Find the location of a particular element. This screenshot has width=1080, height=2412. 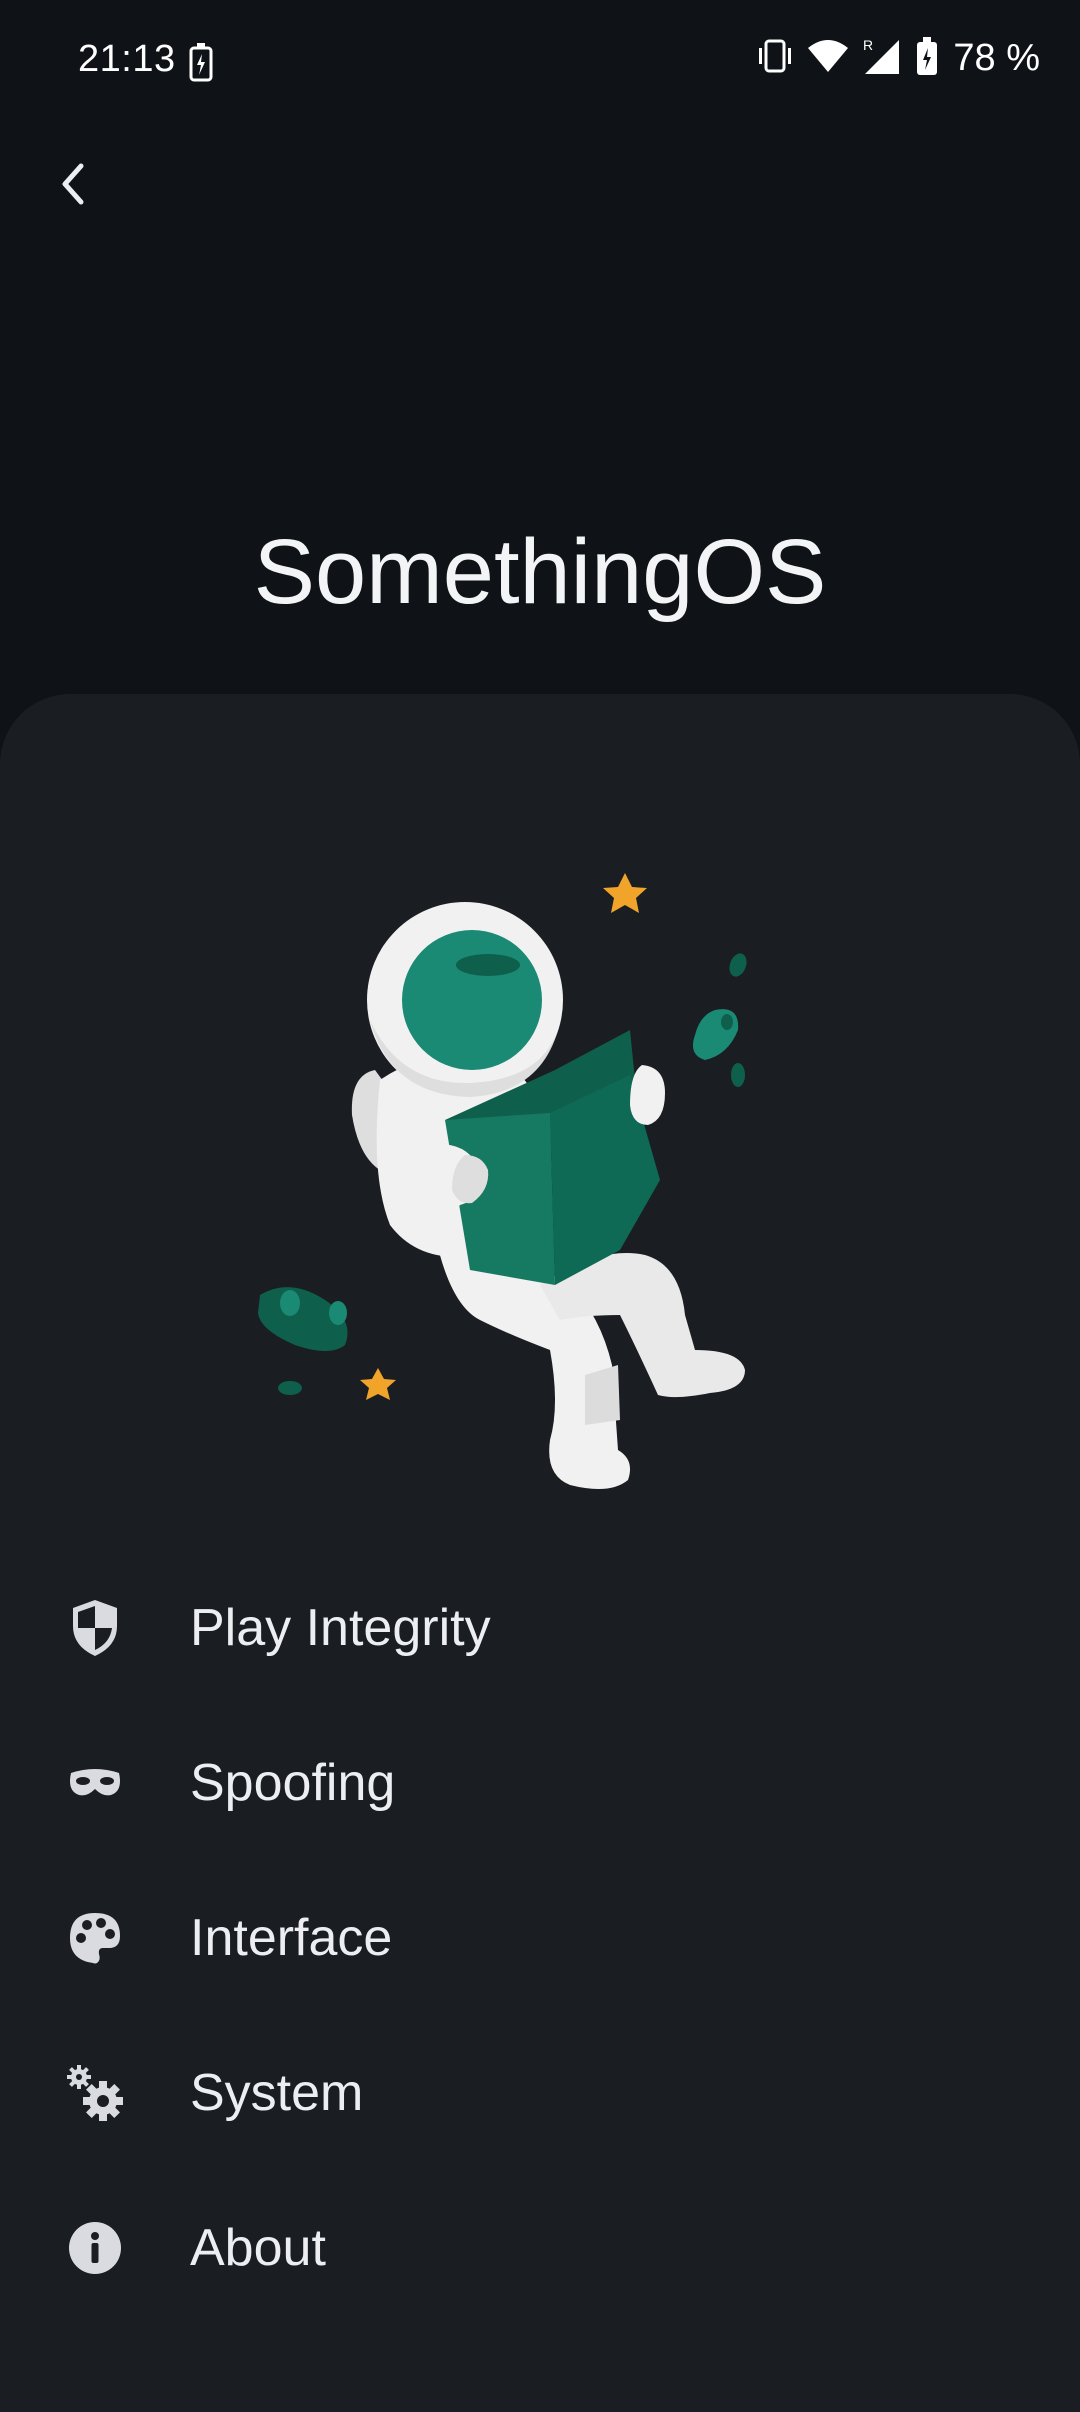

status-icons: R 78 % is located at coordinates (897, 58).